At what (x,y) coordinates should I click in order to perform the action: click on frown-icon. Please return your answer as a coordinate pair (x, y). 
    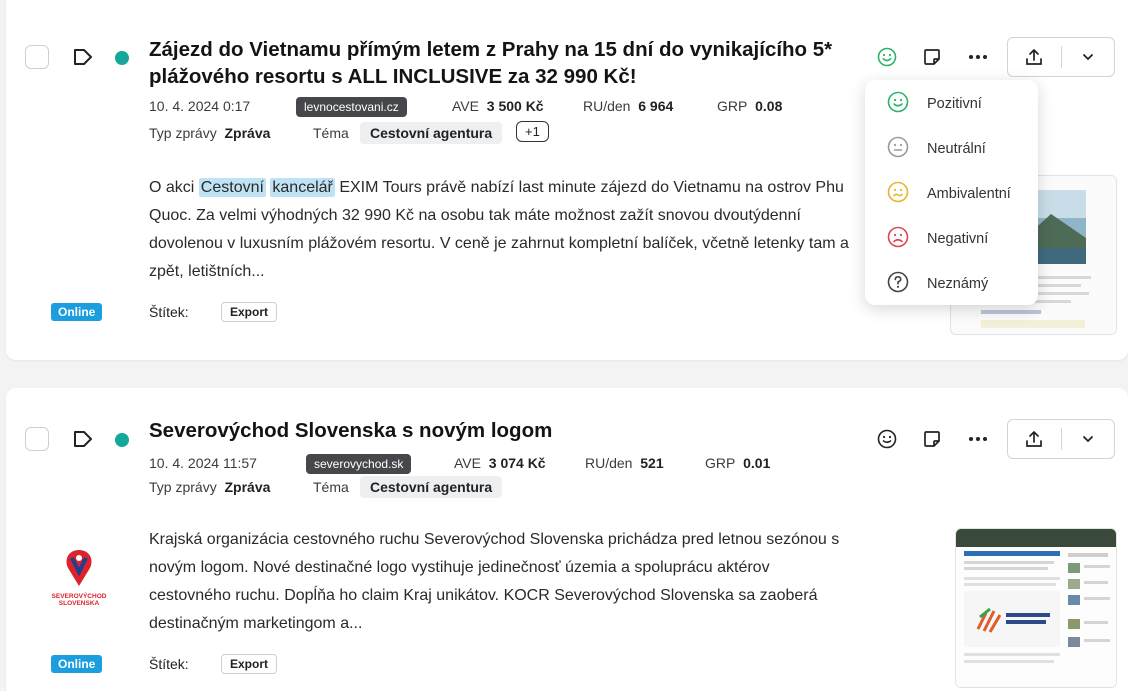
    Looking at the image, I should click on (898, 239).